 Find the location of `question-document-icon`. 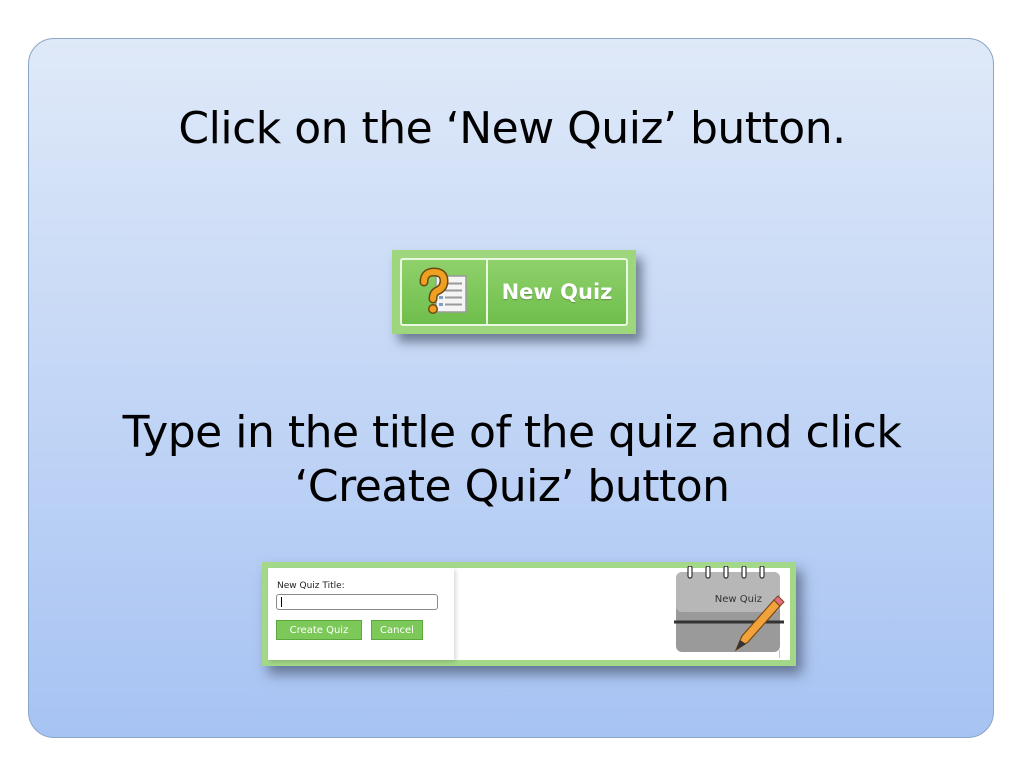

question-document-icon is located at coordinates (443, 290).